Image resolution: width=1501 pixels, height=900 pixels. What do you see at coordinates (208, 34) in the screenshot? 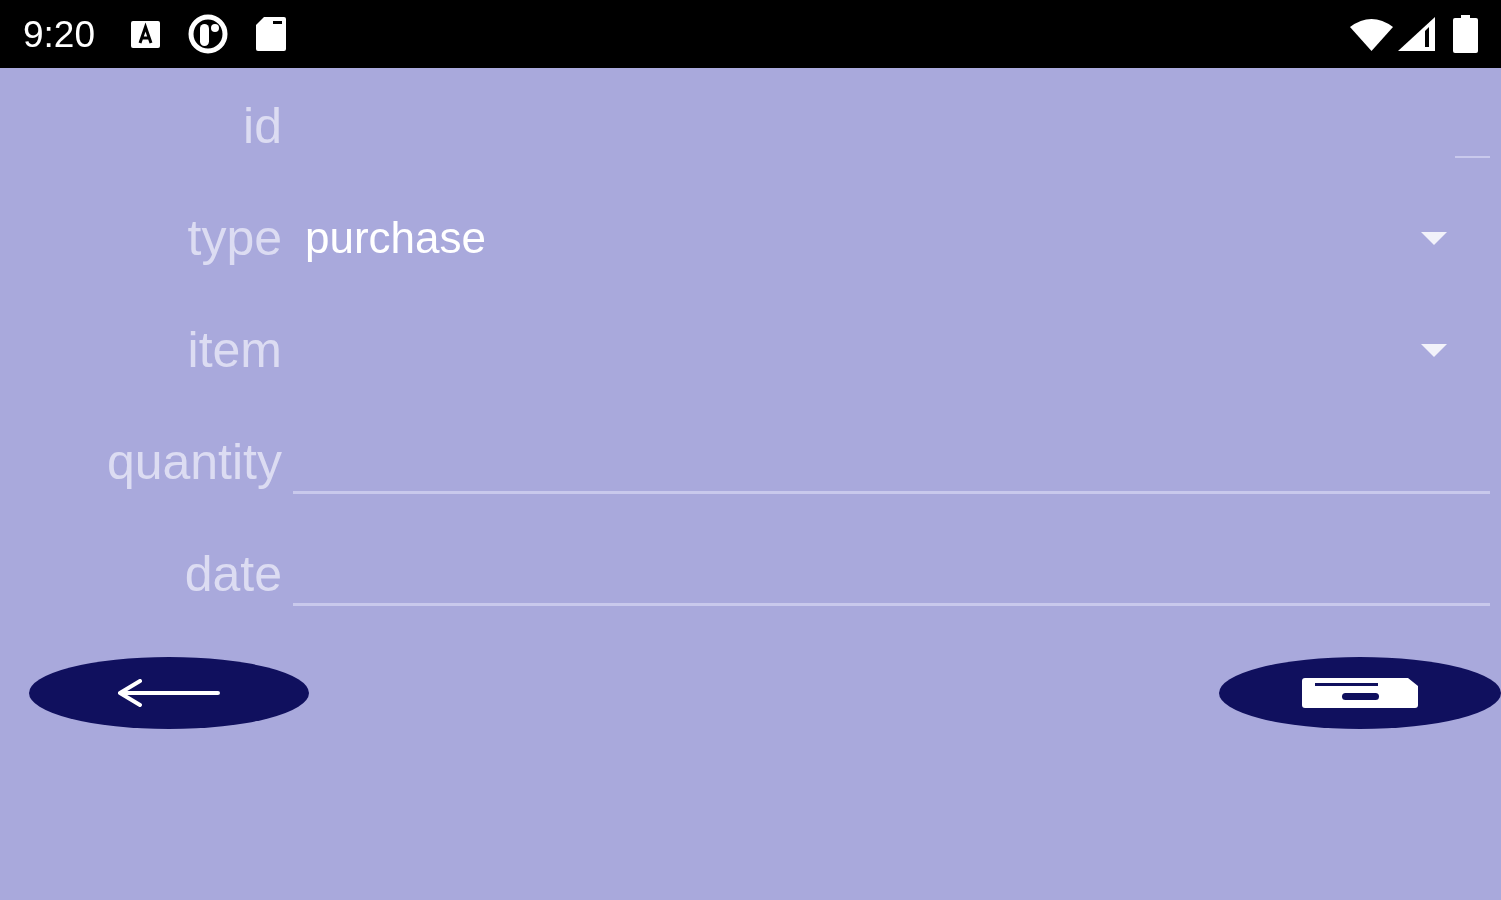
I see `circle-logo-icon` at bounding box center [208, 34].